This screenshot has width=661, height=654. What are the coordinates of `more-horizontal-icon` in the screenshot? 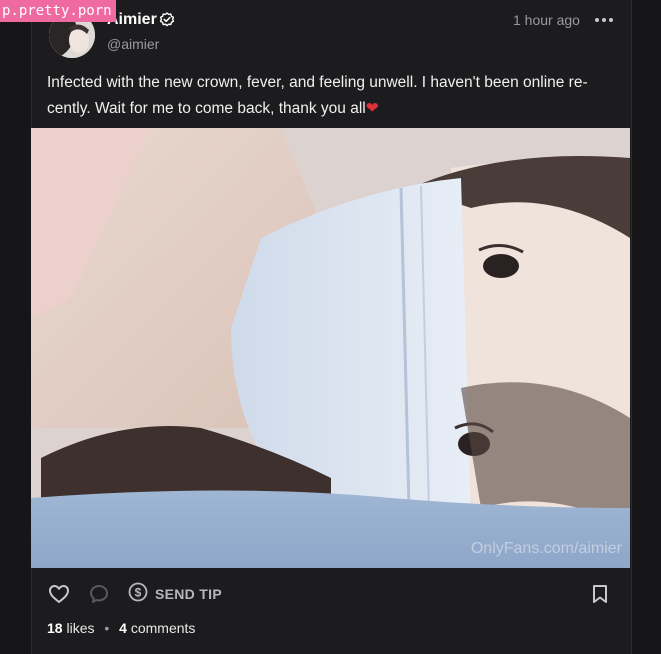 It's located at (604, 22).